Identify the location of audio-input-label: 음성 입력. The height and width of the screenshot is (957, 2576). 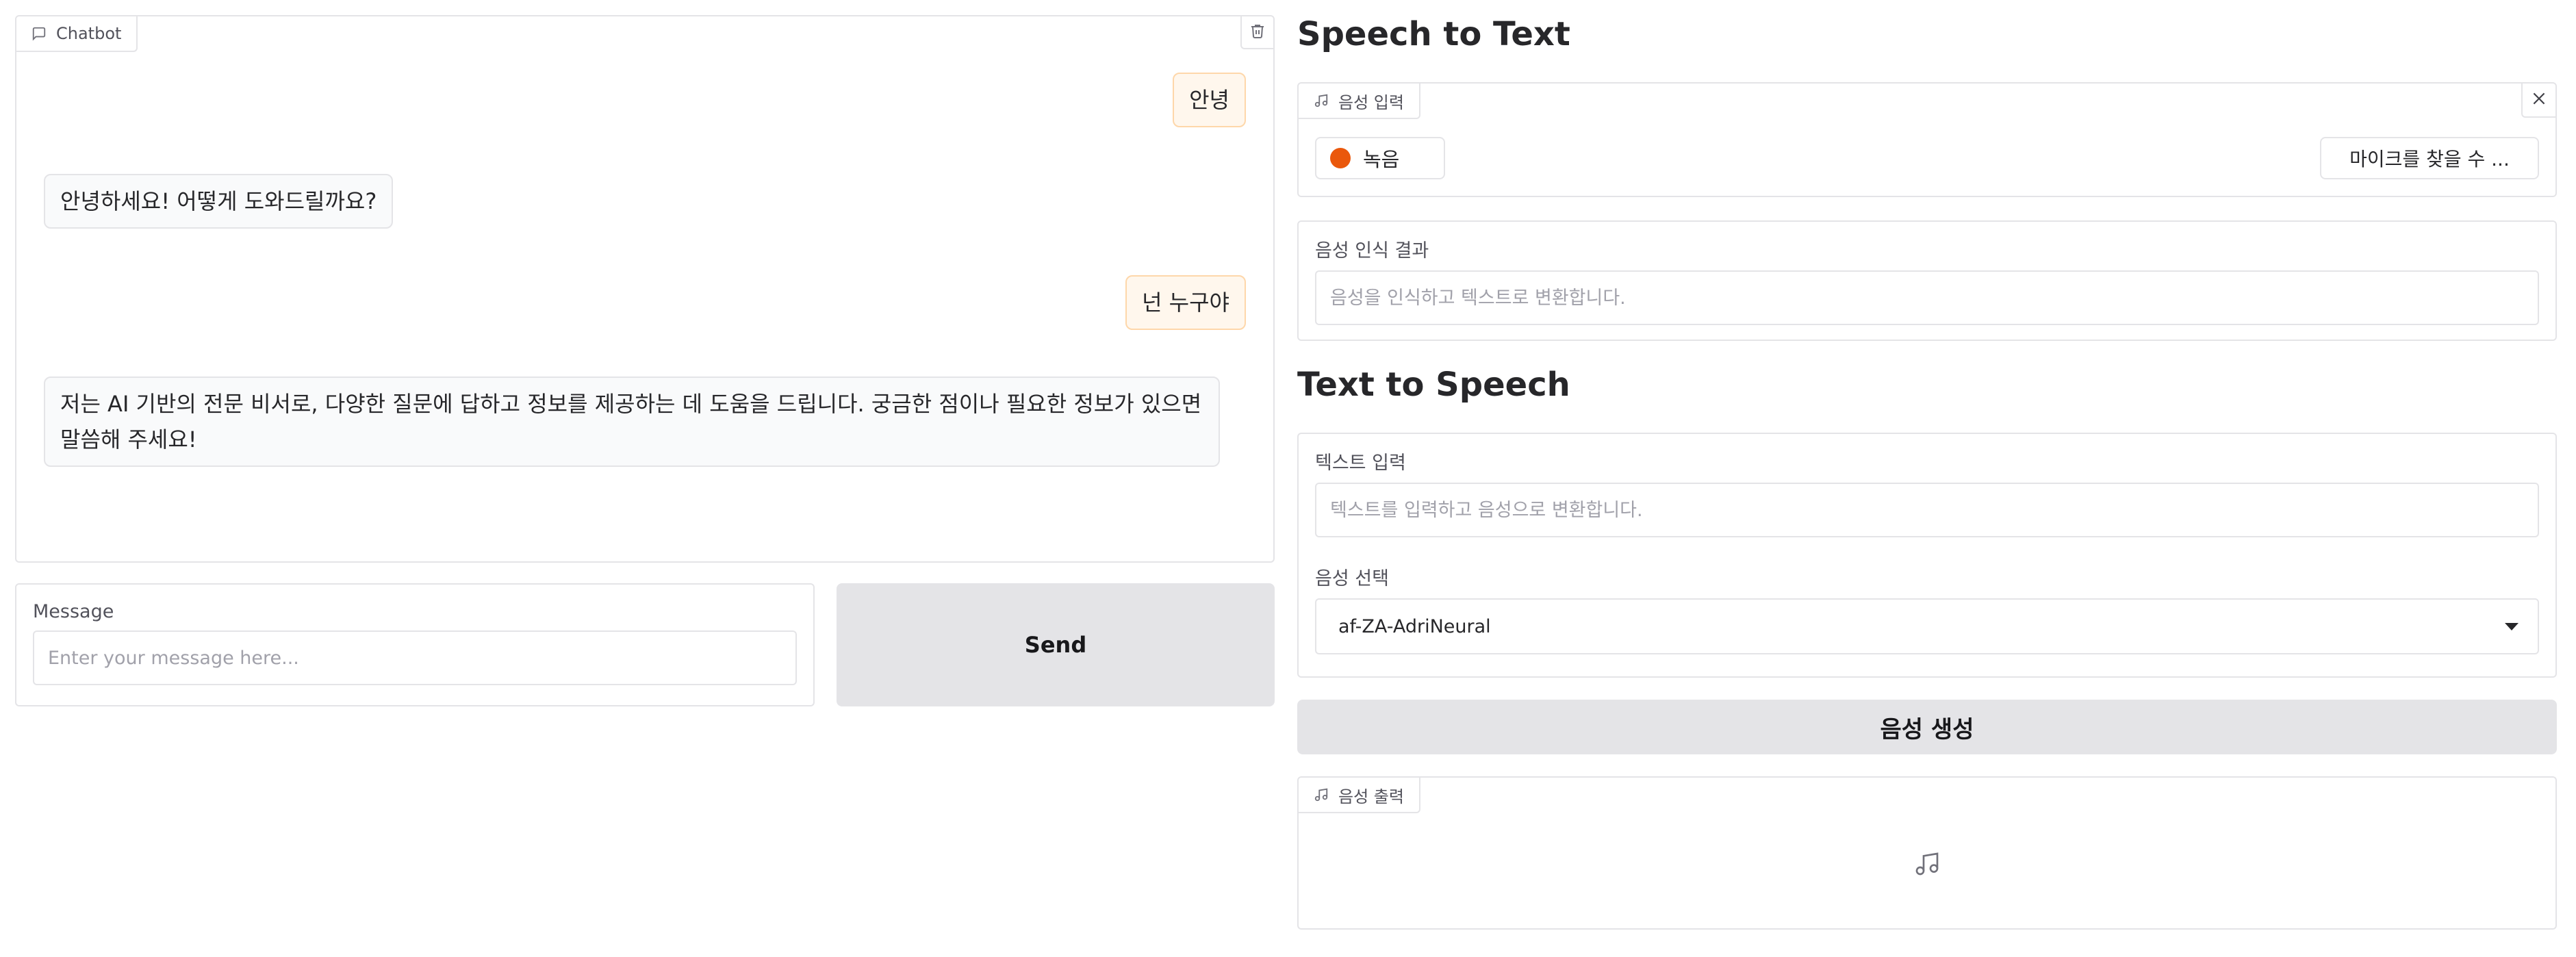
(1359, 101).